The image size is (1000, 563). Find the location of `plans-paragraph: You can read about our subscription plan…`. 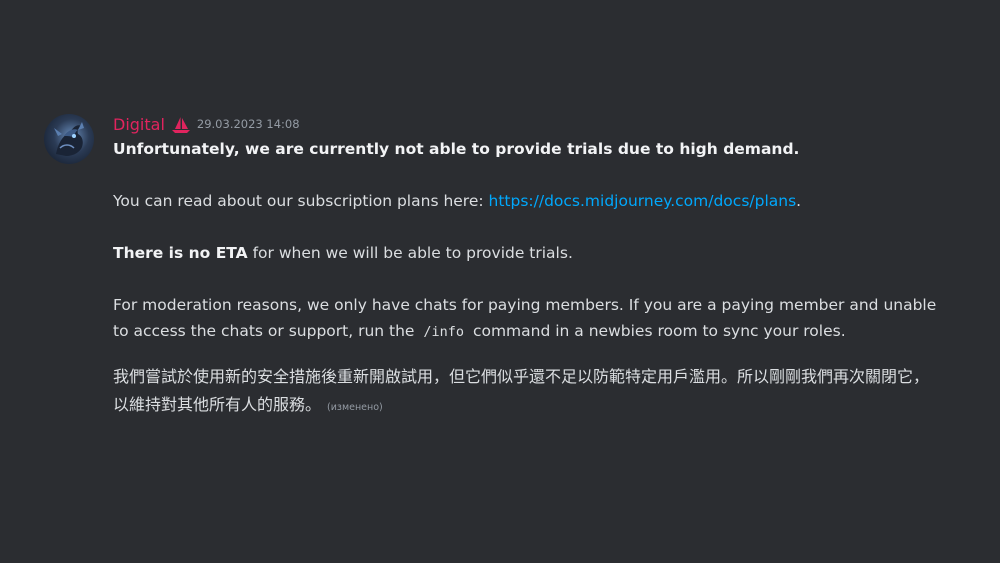

plans-paragraph: You can read about our subscription plan… is located at coordinates (528, 201).